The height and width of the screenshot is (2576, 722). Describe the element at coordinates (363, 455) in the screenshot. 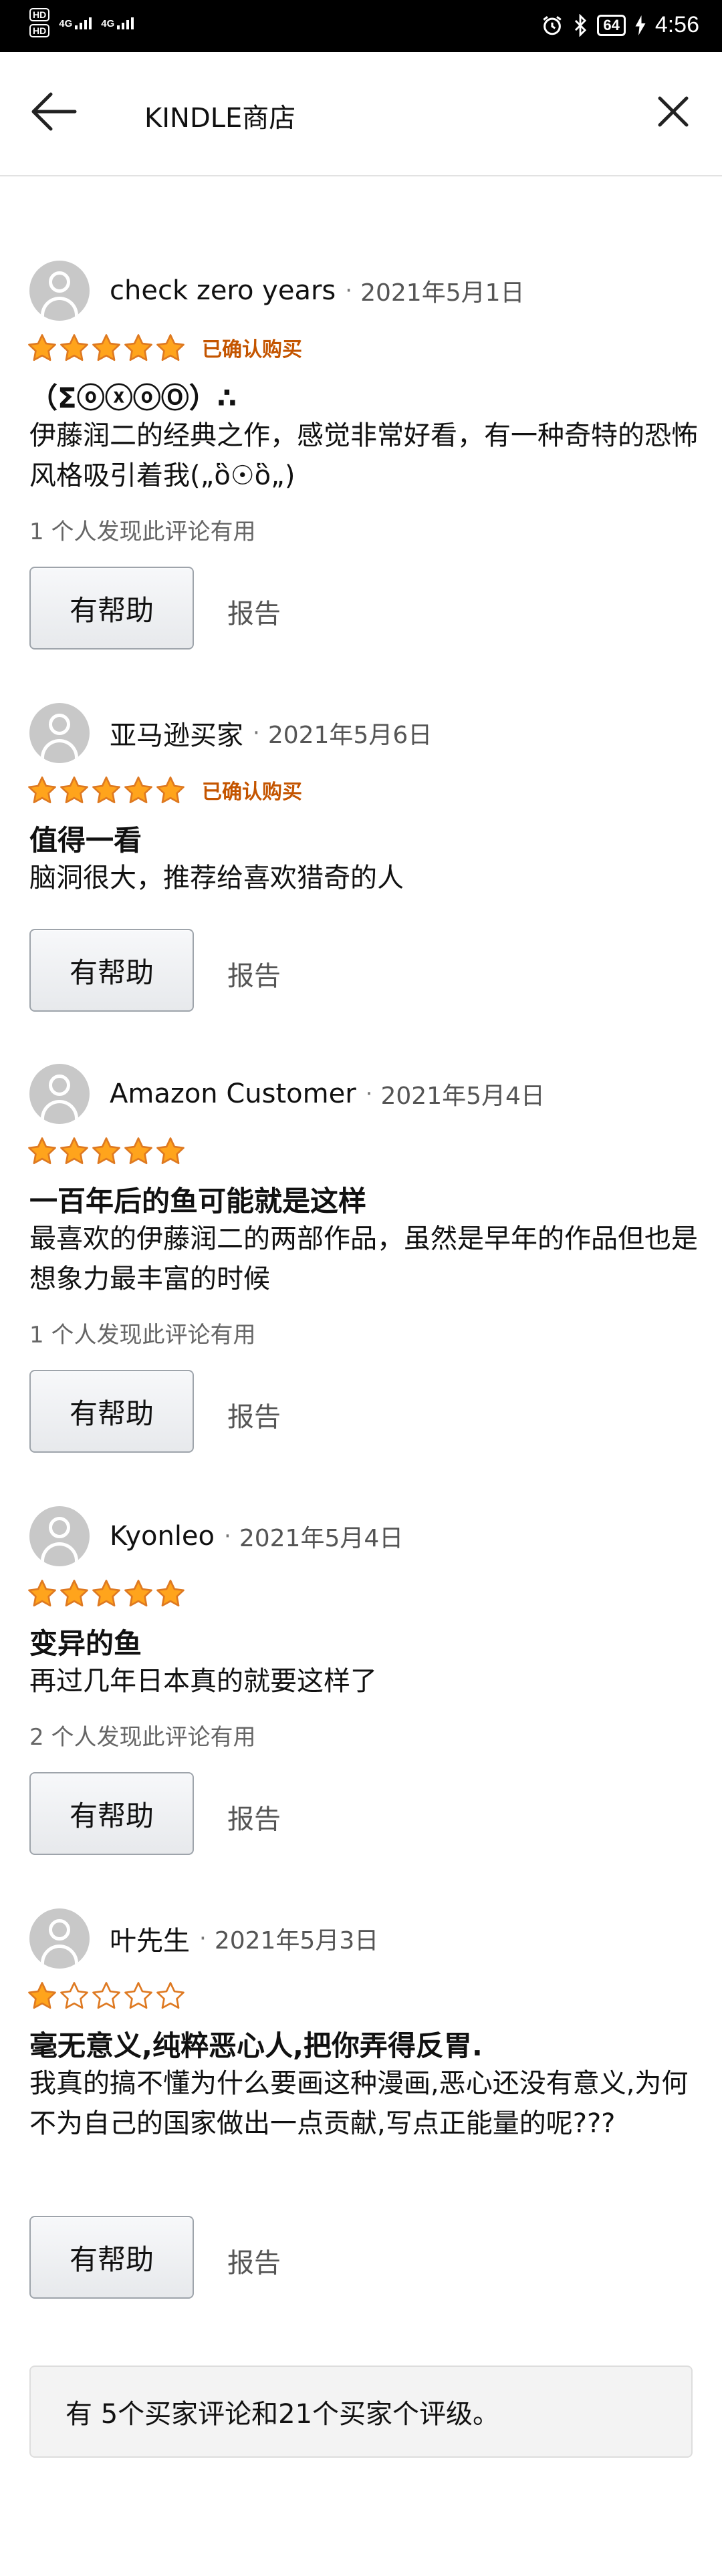

I see `review-body: 伊藤润二的经典之作，感觉非常好看，有一种奇特的恐怖风格吸引着我(„ὃ☉ὃ„)` at that location.